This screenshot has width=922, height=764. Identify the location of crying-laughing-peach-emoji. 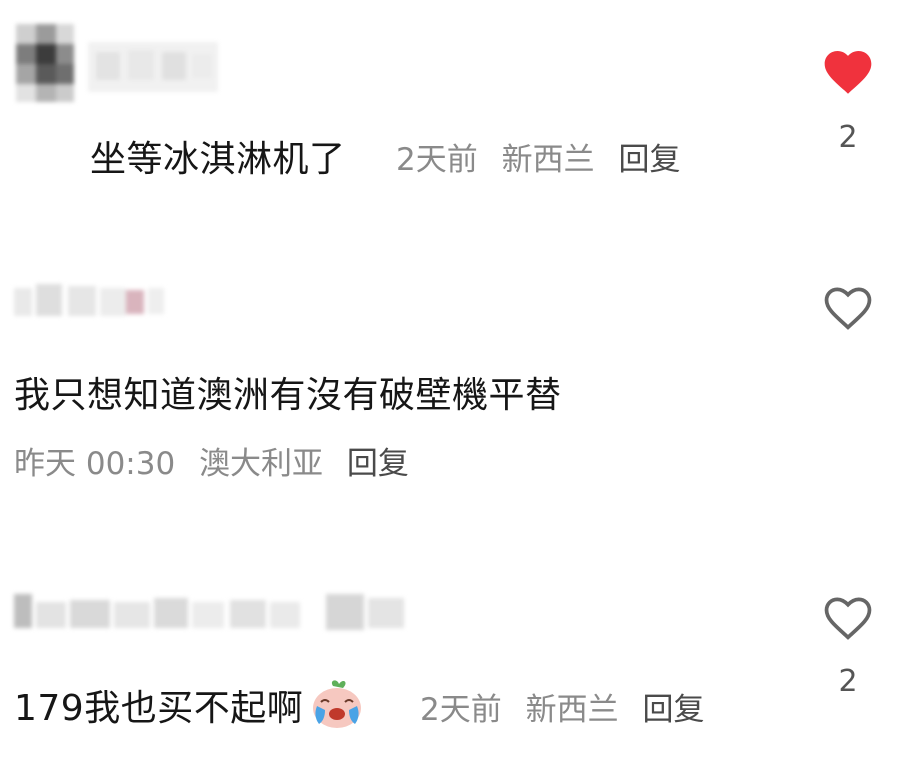
(337, 707).